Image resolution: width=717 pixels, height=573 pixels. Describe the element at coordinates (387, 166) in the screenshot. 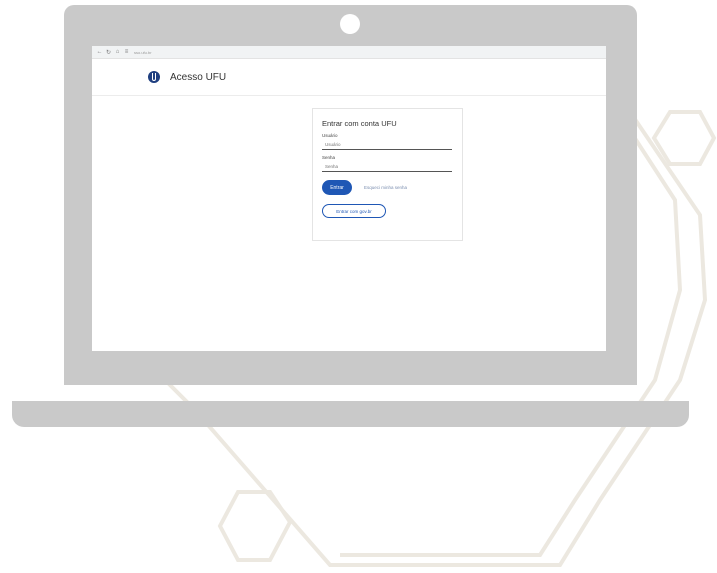

I see `password-input` at that location.